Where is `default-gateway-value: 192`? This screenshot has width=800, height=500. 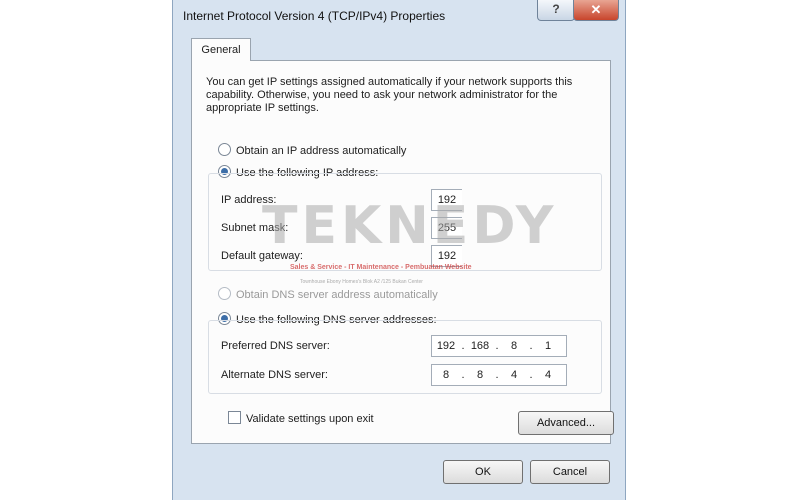 default-gateway-value: 192 is located at coordinates (447, 256).